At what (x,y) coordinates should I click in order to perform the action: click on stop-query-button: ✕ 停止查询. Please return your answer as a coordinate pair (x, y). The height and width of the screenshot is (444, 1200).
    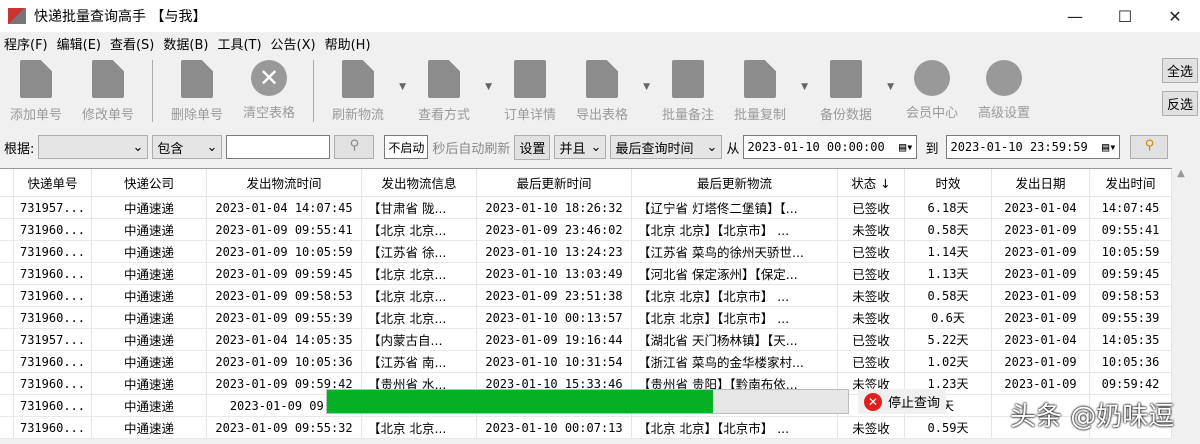
    Looking at the image, I should click on (902, 401).